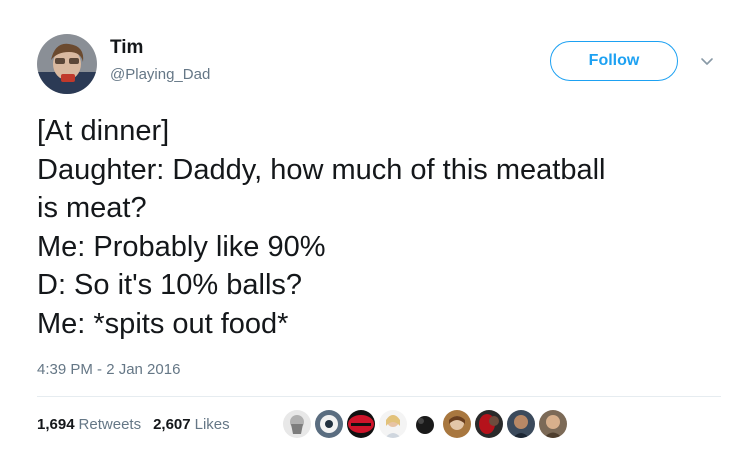 This screenshot has height=458, width=742. Describe the element at coordinates (212, 424) in the screenshot. I see `likes-label: Likes` at that location.